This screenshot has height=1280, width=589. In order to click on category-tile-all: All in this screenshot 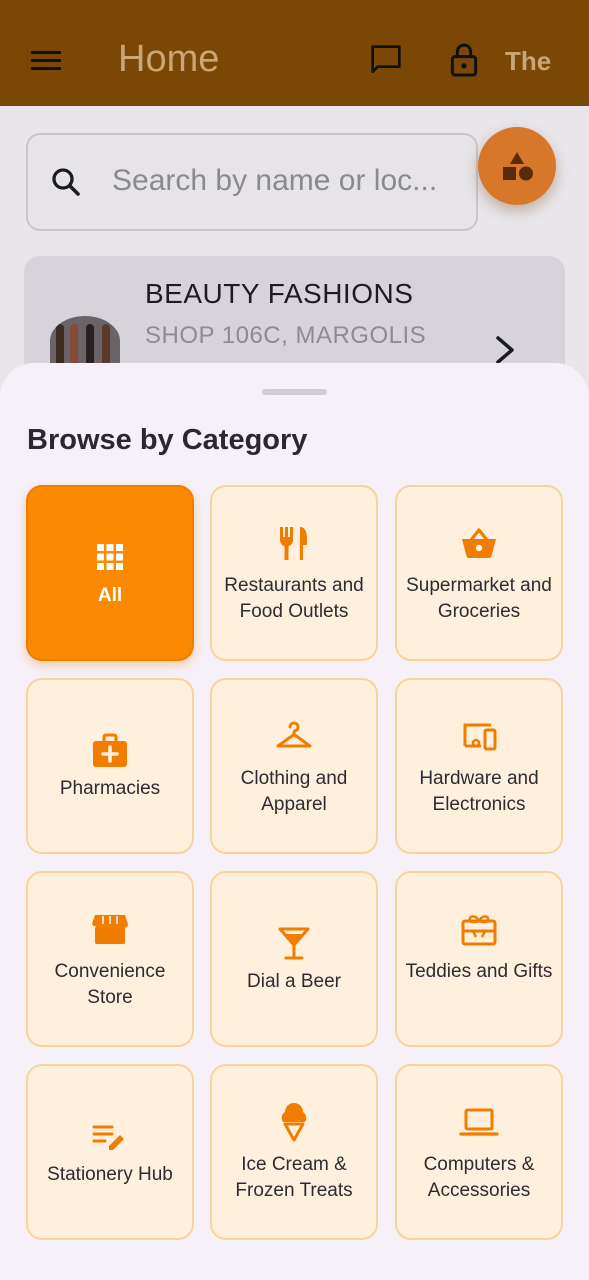, I will do `click(110, 573)`.